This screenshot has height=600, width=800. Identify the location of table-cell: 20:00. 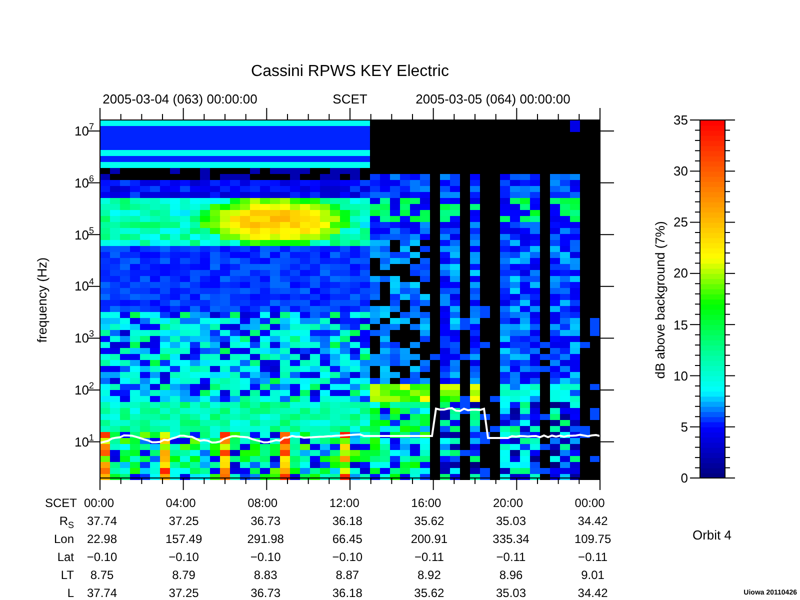
(508, 503).